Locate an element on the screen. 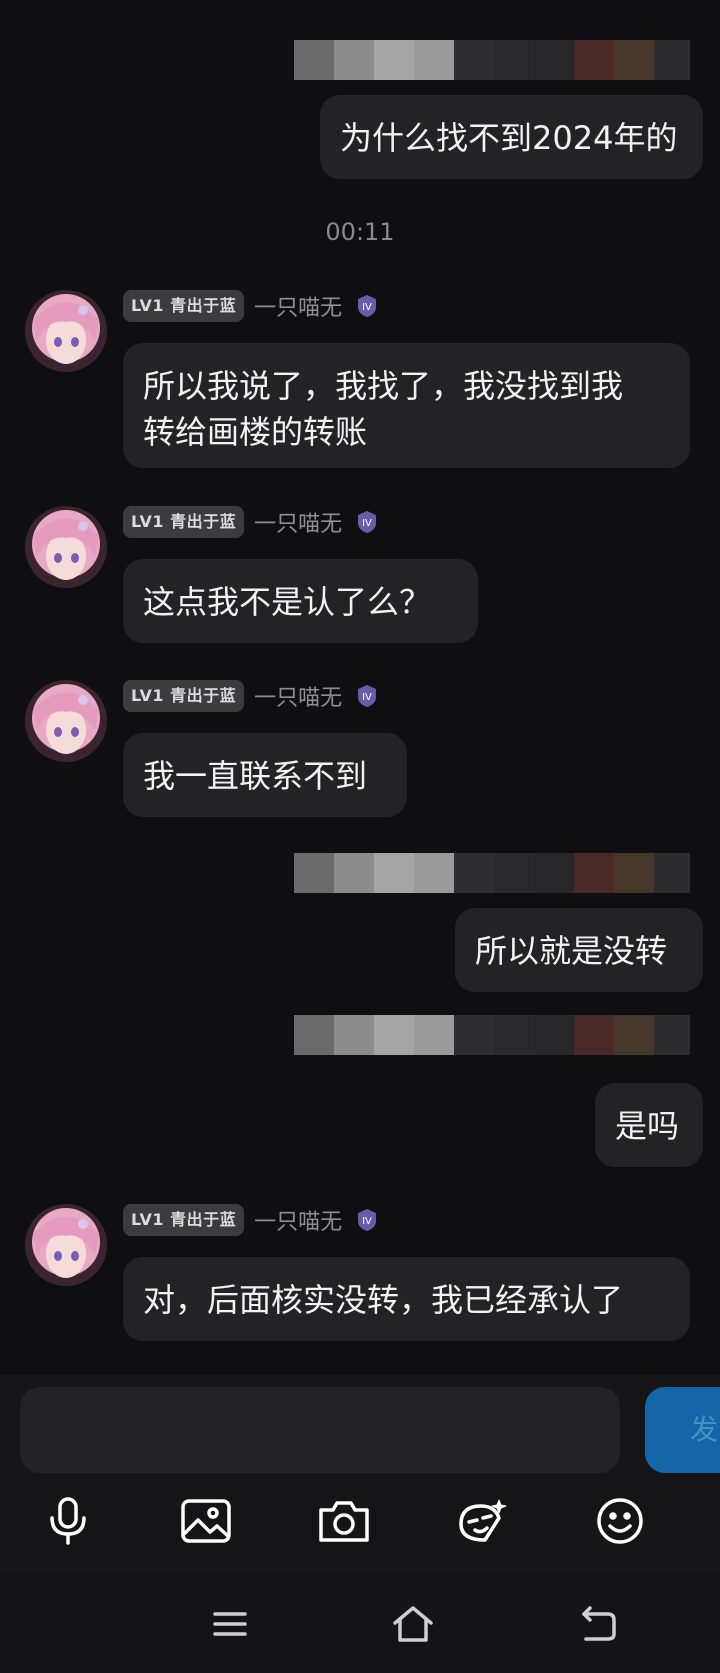 This screenshot has width=720, height=1673. sticker-icon is located at coordinates (482, 1521).